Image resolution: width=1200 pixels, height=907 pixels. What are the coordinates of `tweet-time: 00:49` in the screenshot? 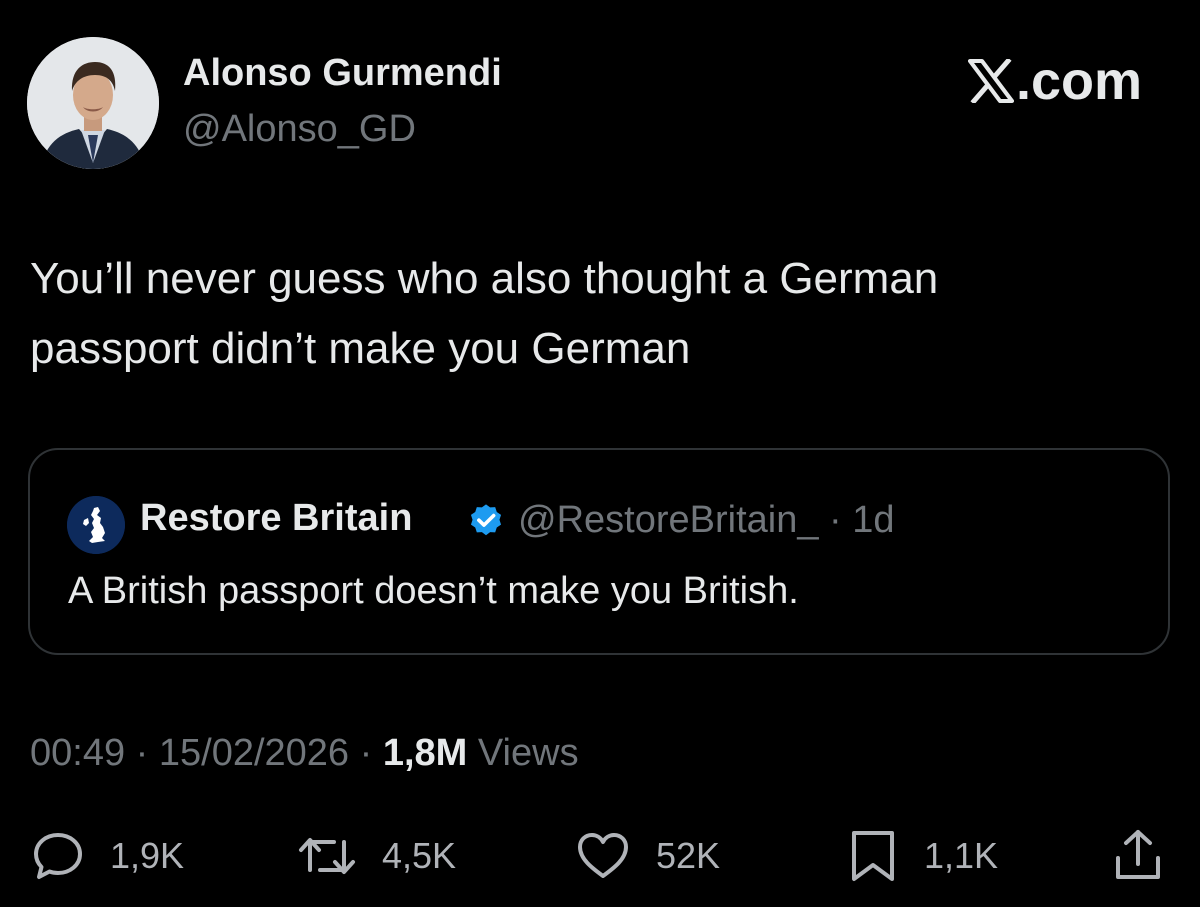 It's located at (77, 753).